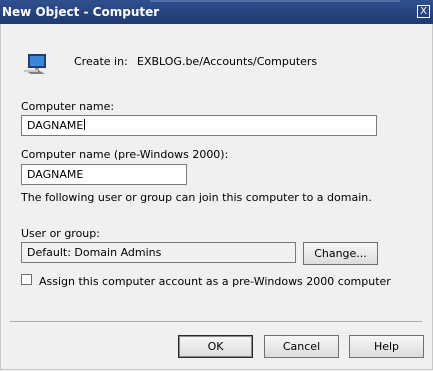  What do you see at coordinates (216, 12) in the screenshot?
I see `title-bar: New Object - Computer X` at bounding box center [216, 12].